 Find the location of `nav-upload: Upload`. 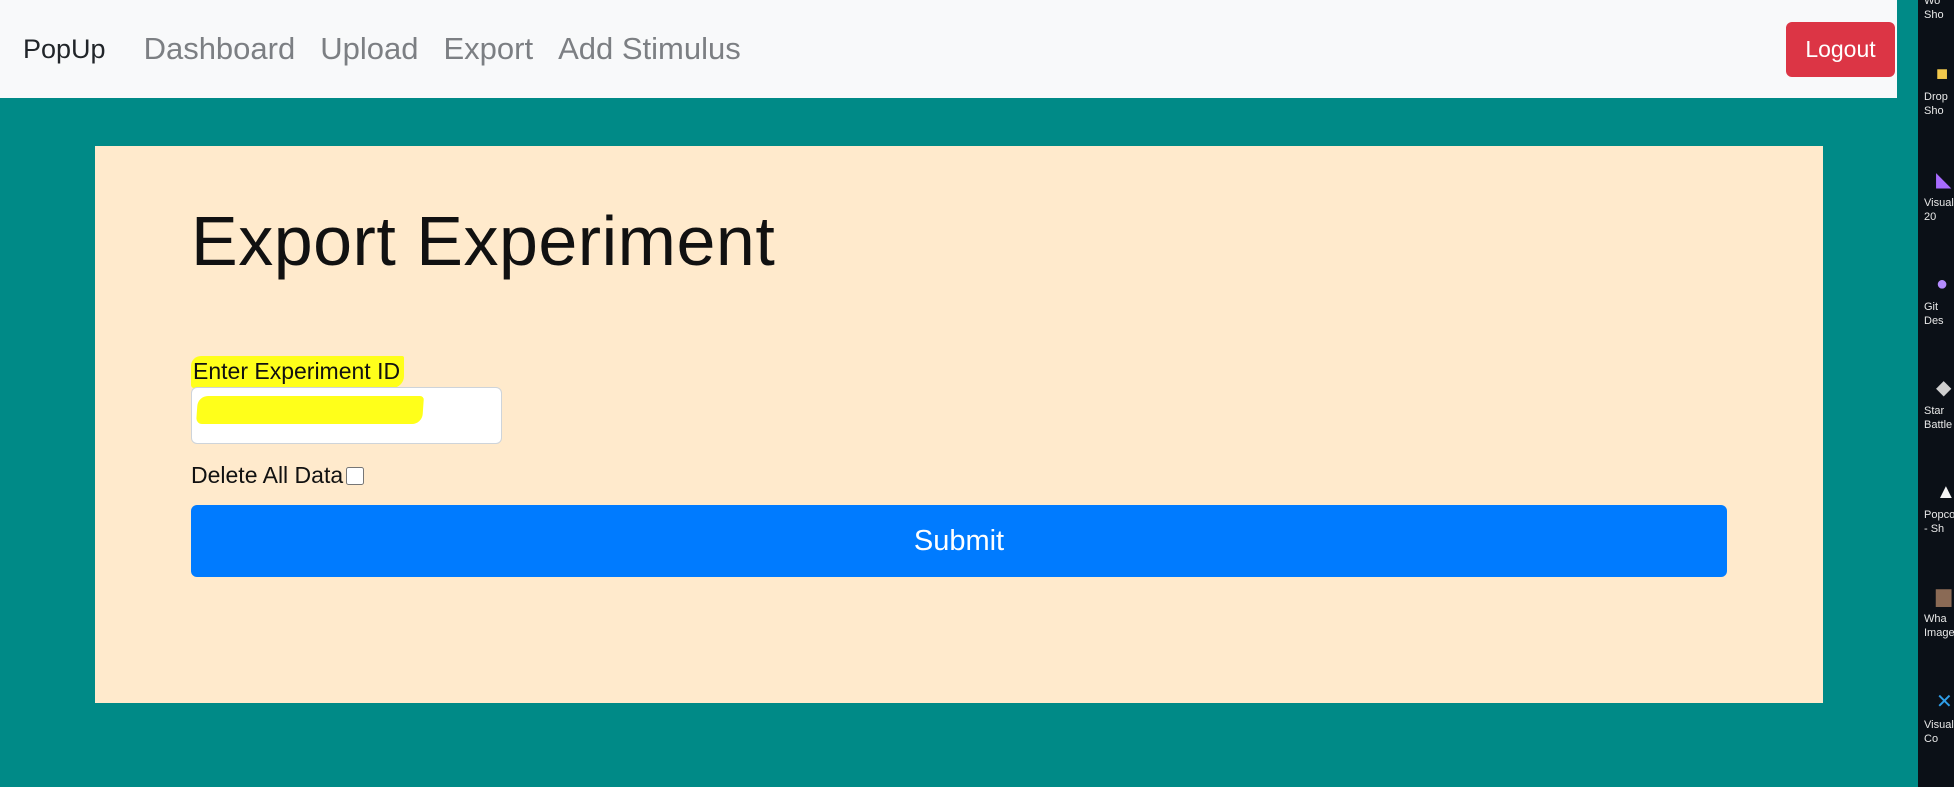

nav-upload: Upload is located at coordinates (369, 49).